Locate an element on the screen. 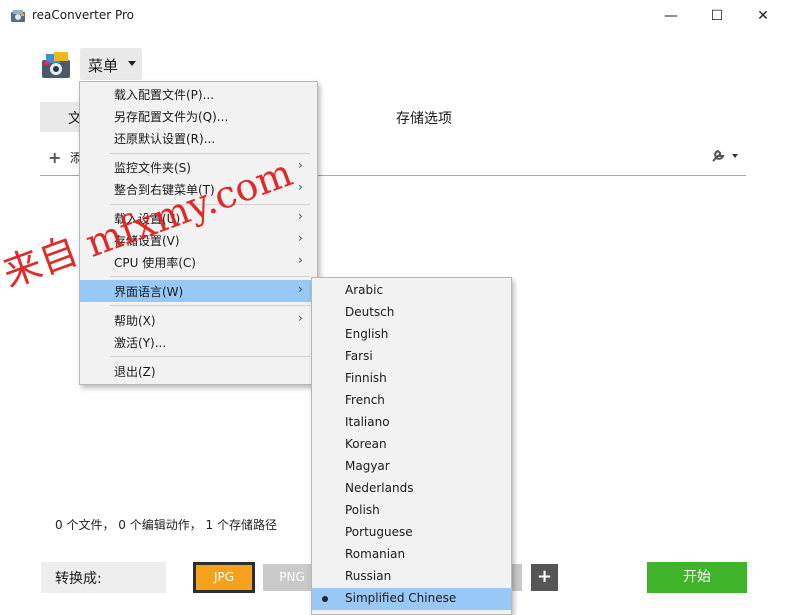 This screenshot has width=786, height=615. language-item-nederlands: Nederlands is located at coordinates (411, 489).